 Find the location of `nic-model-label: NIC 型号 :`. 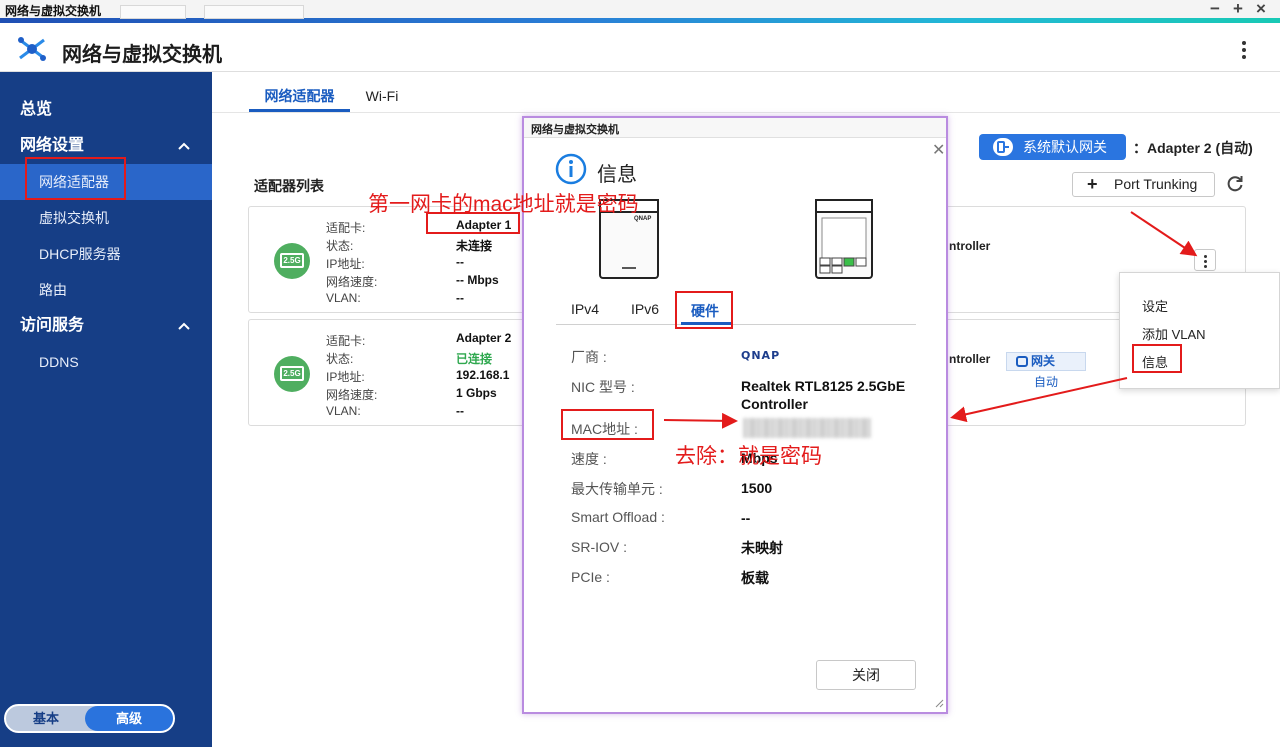

nic-model-label: NIC 型号 : is located at coordinates (603, 387).